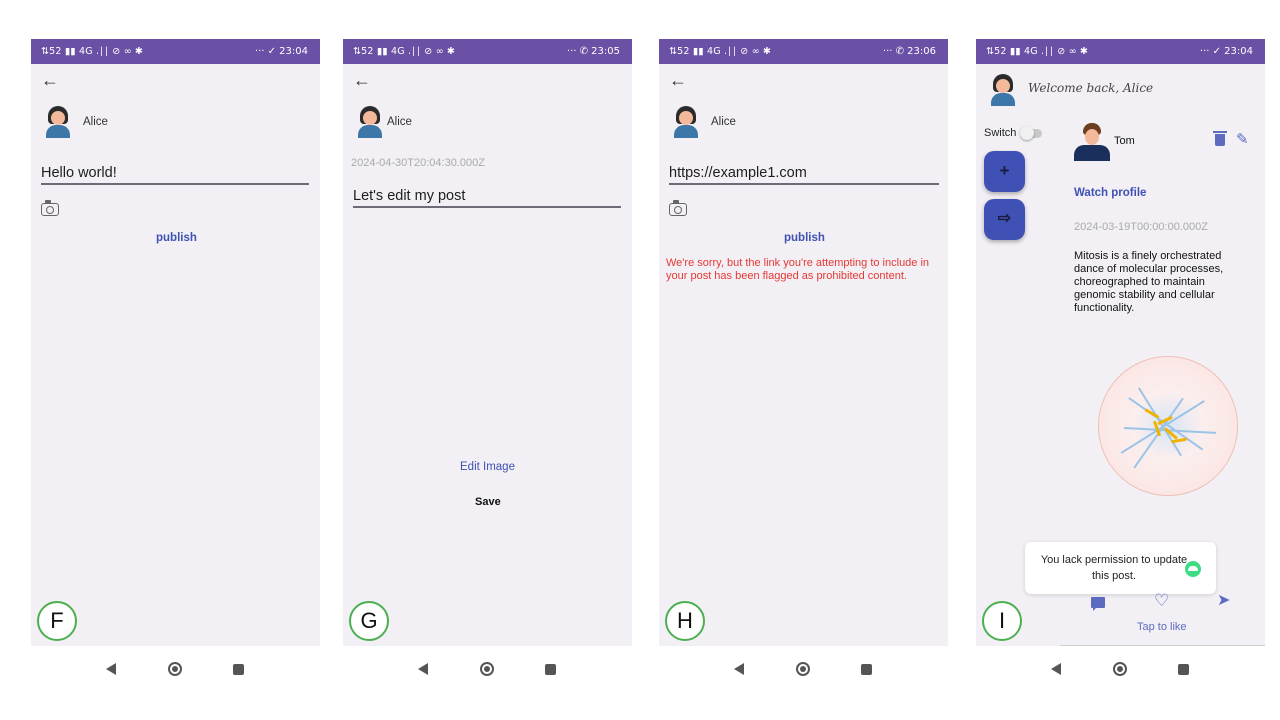  What do you see at coordinates (1161, 601) in the screenshot?
I see `heart-icon: ♡` at bounding box center [1161, 601].